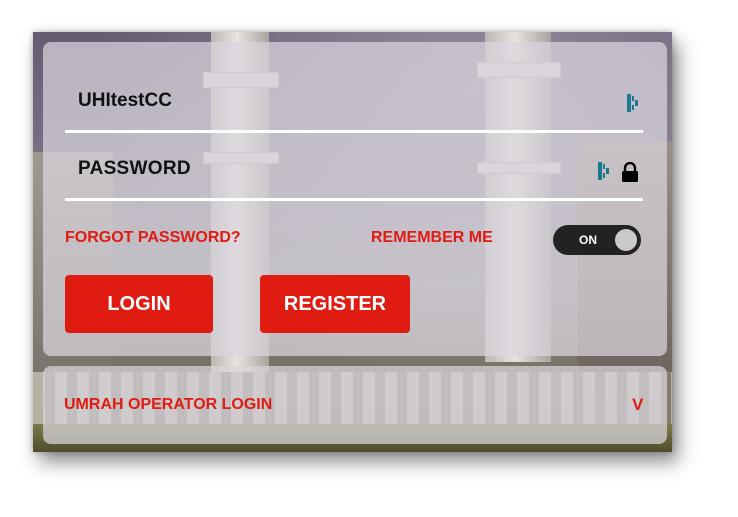 Image resolution: width=738 pixels, height=517 pixels. I want to click on username-field: UHItestCC, so click(354, 98).